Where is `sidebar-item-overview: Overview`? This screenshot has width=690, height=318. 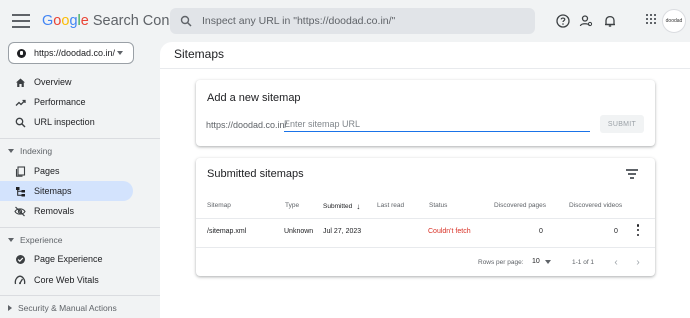
sidebar-item-overview: Overview is located at coordinates (66, 82).